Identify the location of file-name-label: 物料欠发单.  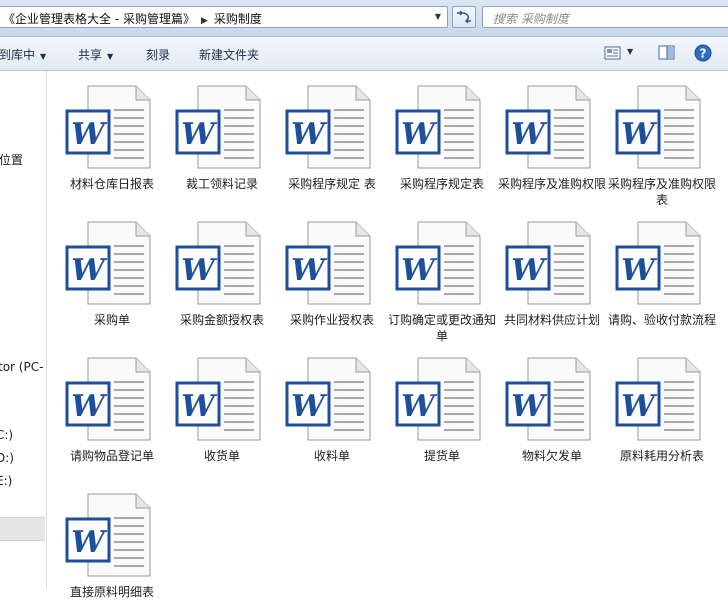
(551, 456).